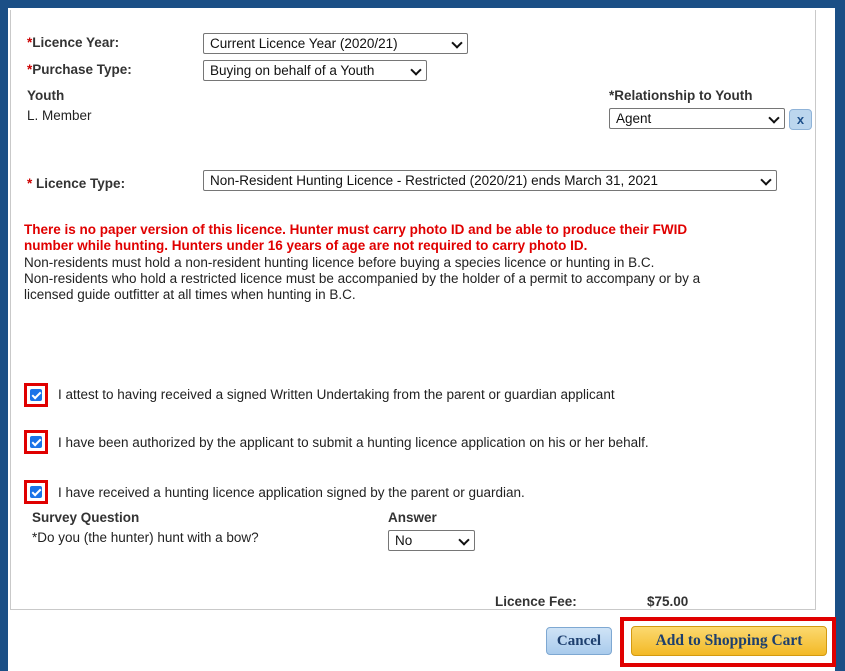  I want to click on cancel-button: Cancel, so click(579, 641).